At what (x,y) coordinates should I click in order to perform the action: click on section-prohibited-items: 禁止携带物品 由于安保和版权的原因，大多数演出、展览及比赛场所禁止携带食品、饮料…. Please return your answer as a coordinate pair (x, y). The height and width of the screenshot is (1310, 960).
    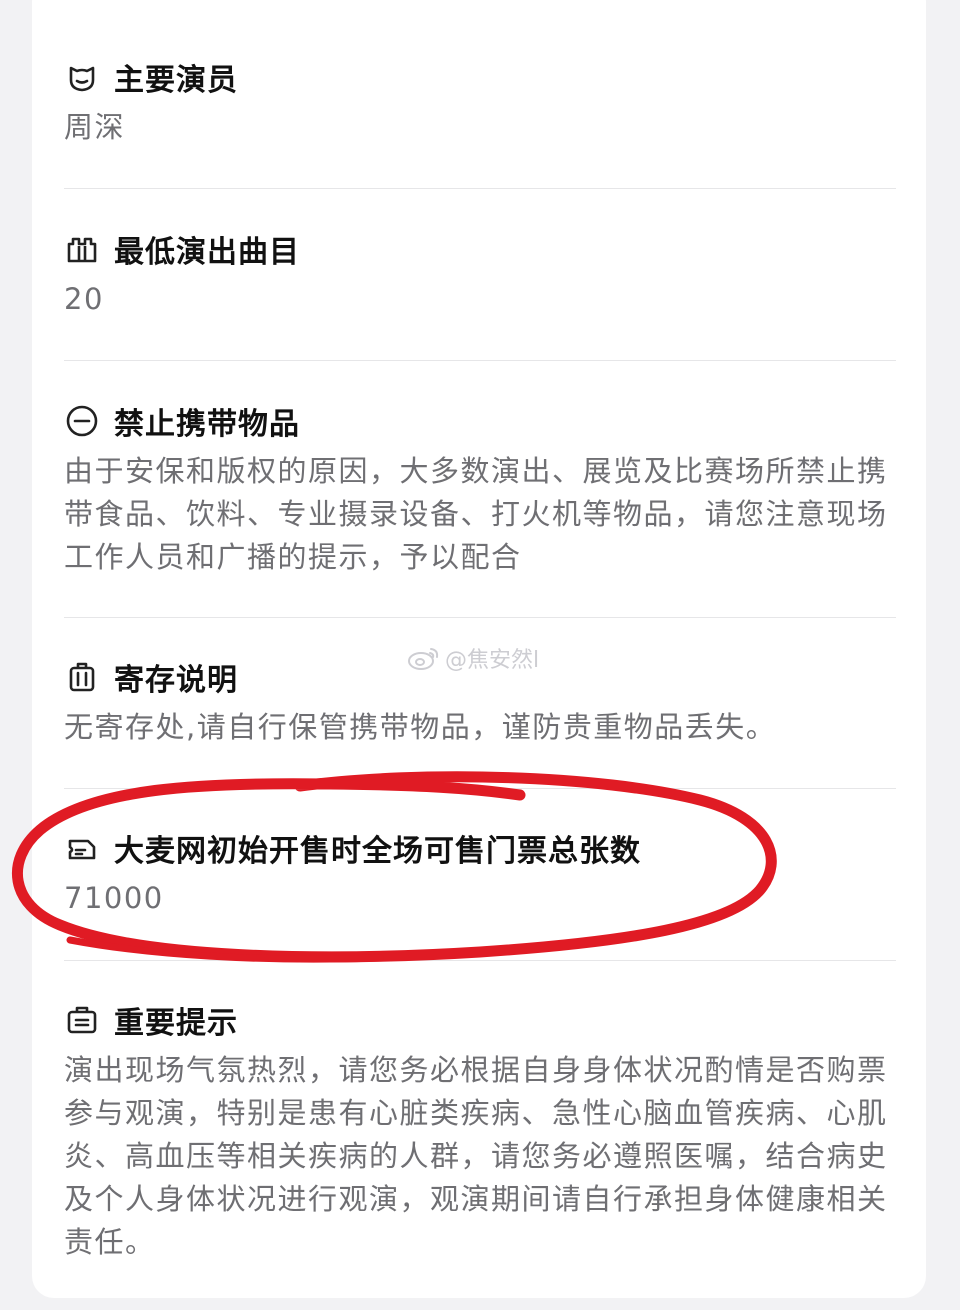
    Looking at the image, I should click on (480, 487).